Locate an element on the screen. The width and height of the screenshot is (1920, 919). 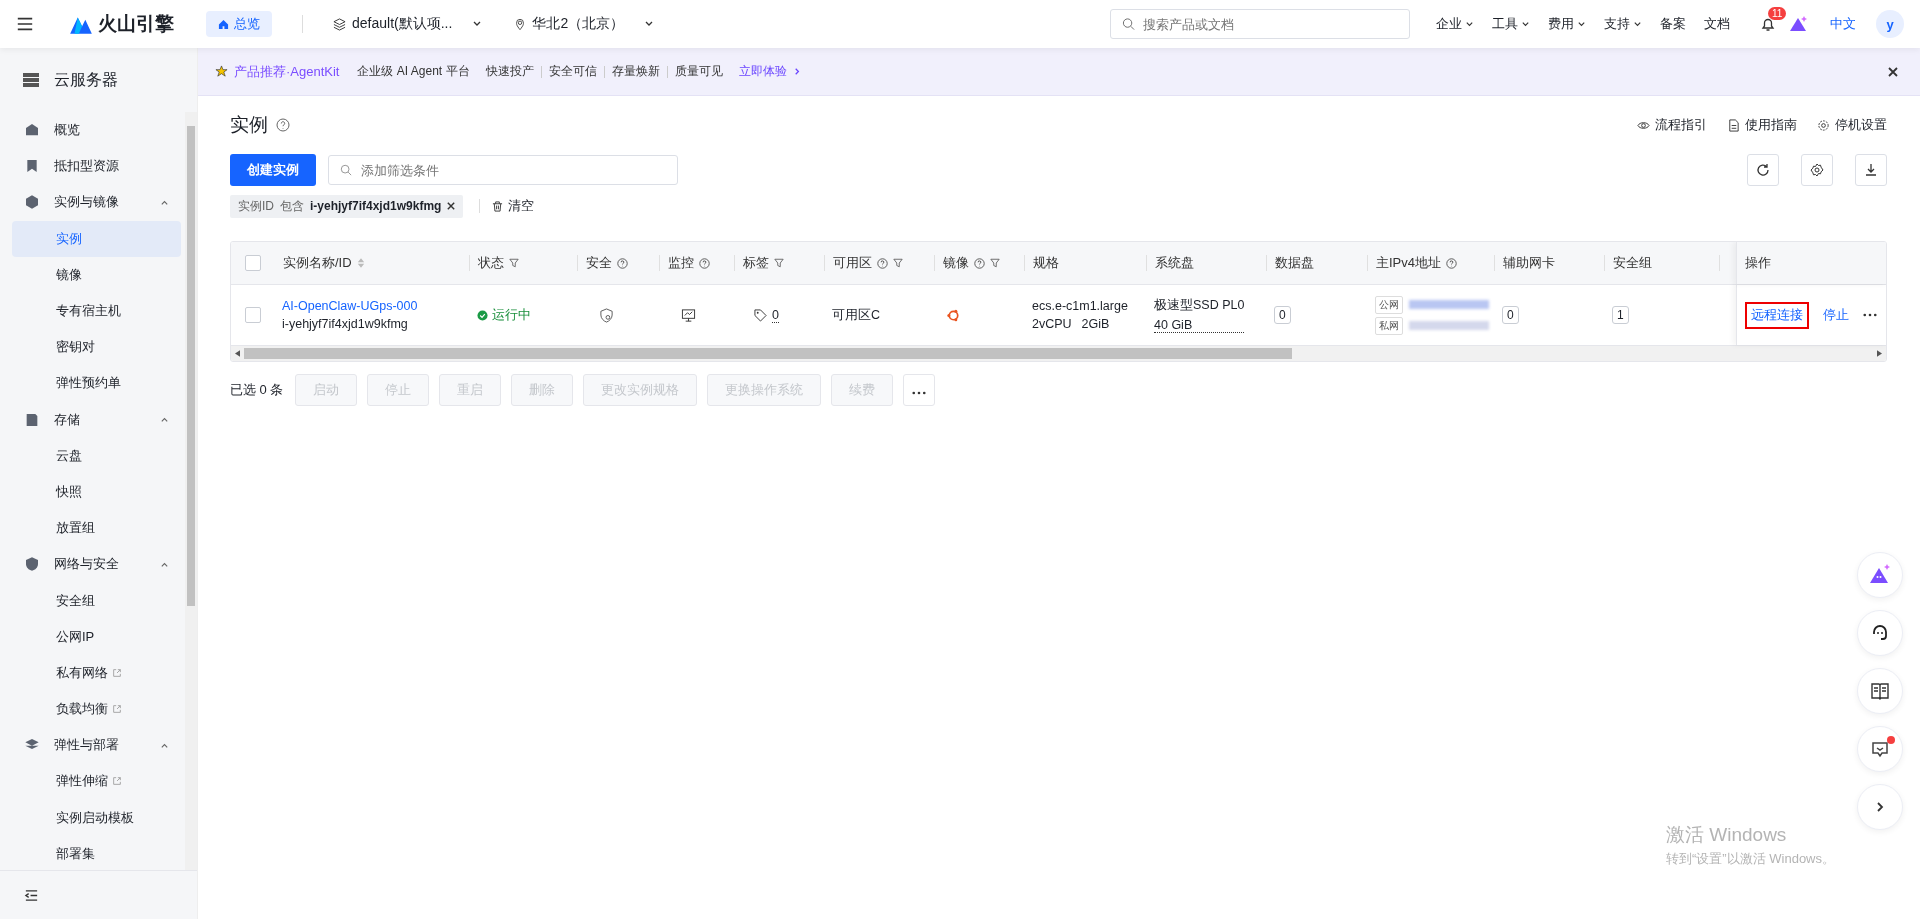
sidebar-item: 实例 is located at coordinates (96, 238).